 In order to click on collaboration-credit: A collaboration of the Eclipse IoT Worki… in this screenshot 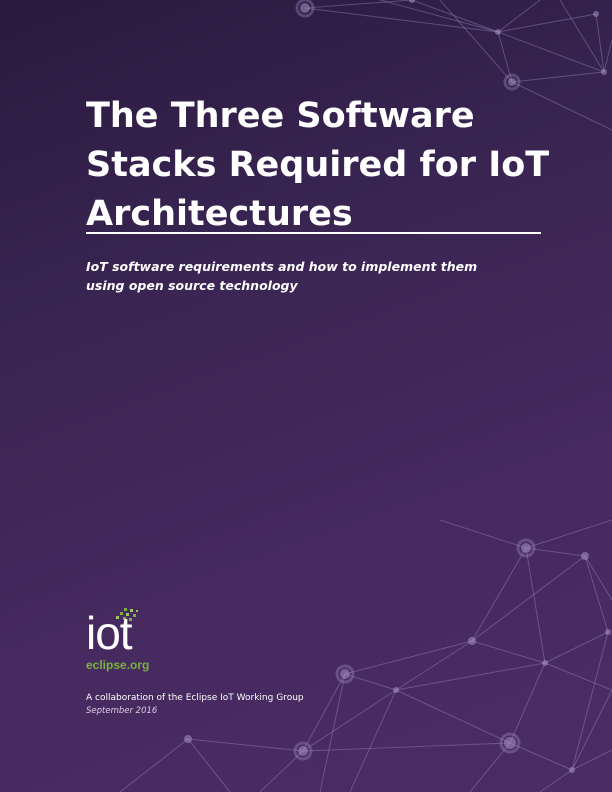, I will do `click(195, 698)`.